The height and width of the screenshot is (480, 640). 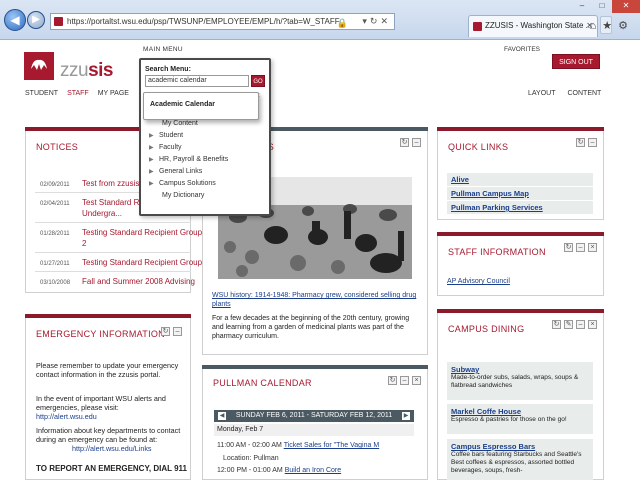 What do you see at coordinates (313, 470) in the screenshot?
I see `event-link: Build an Iron Core` at bounding box center [313, 470].